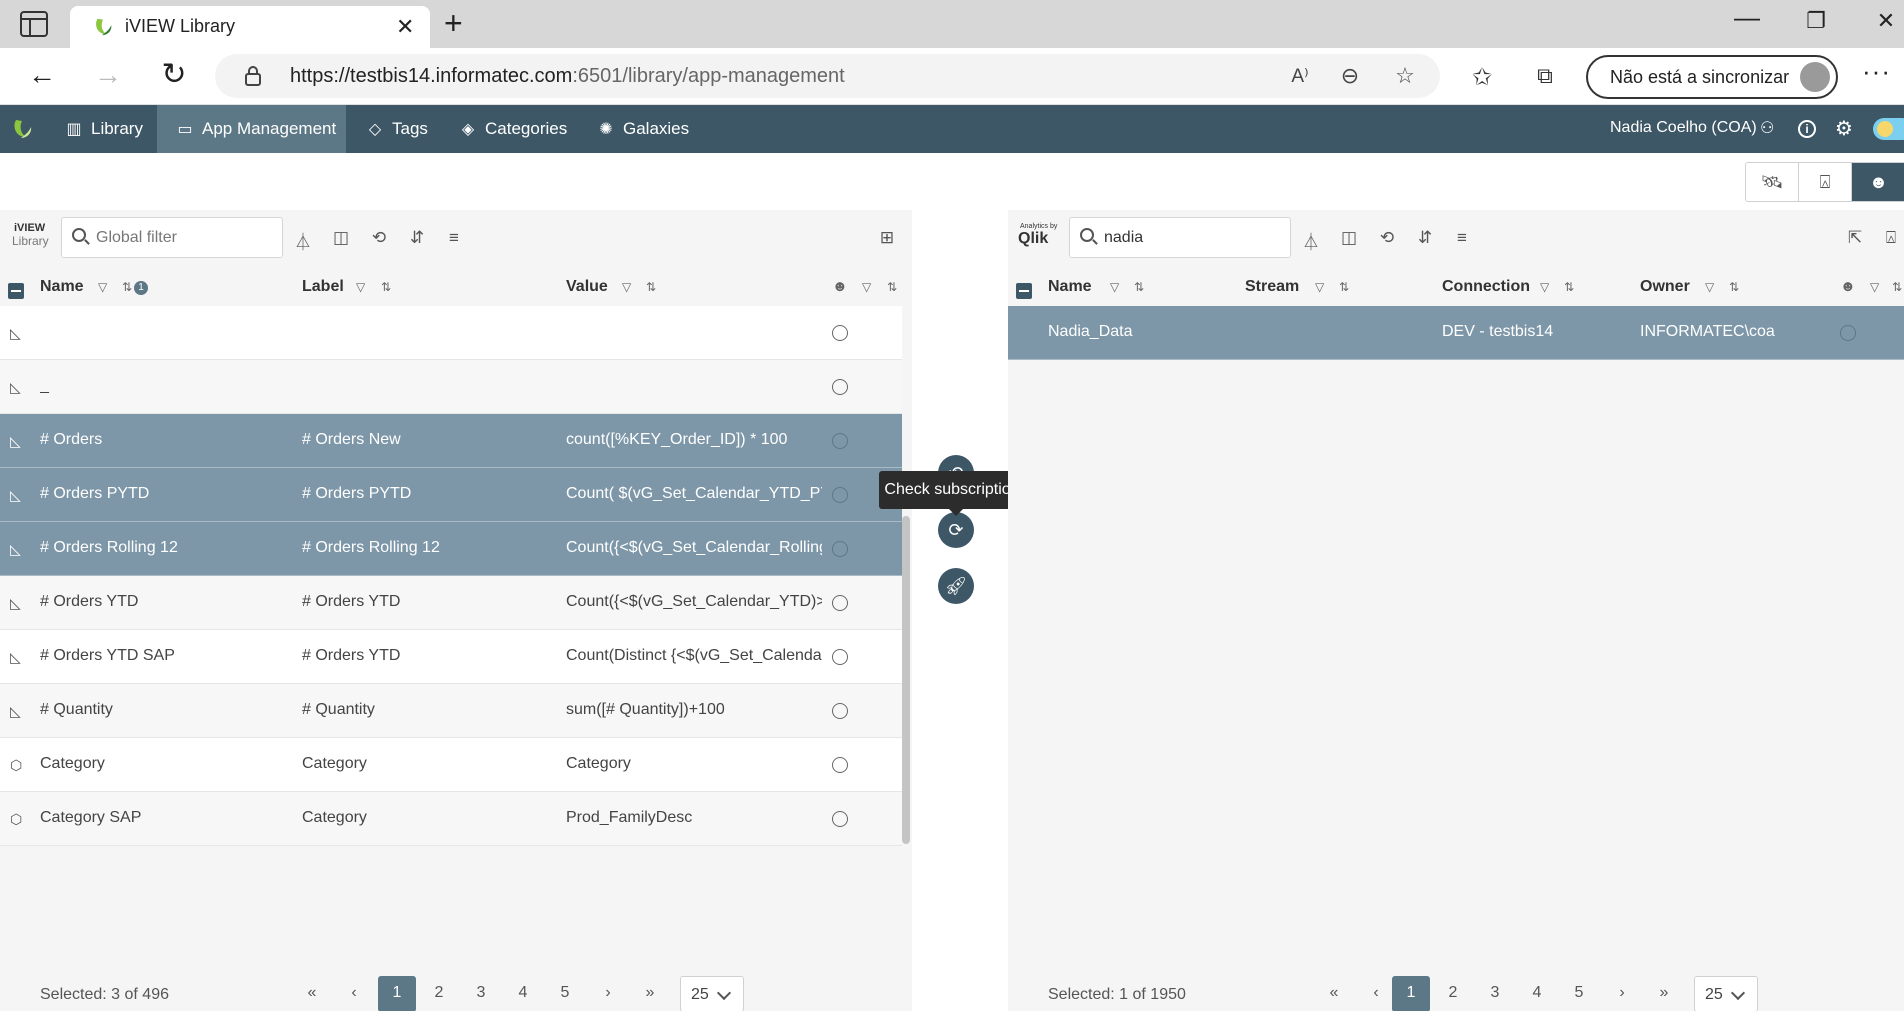 The height and width of the screenshot is (1011, 1904). What do you see at coordinates (1888, 129) in the screenshot?
I see `theme-toggle` at bounding box center [1888, 129].